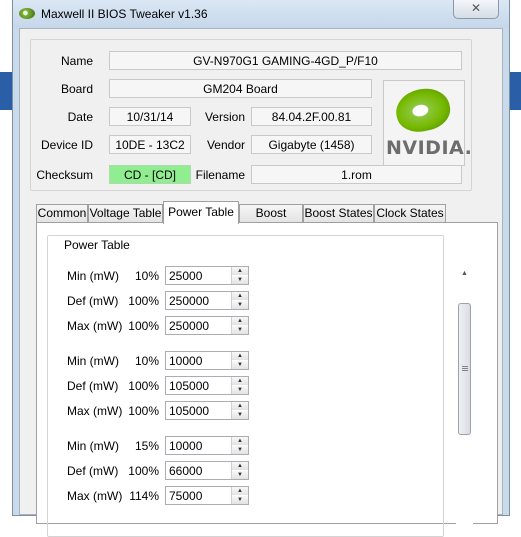 The height and width of the screenshot is (537, 521). I want to click on nvidia-logo-text: NVIDIA., so click(429, 148).